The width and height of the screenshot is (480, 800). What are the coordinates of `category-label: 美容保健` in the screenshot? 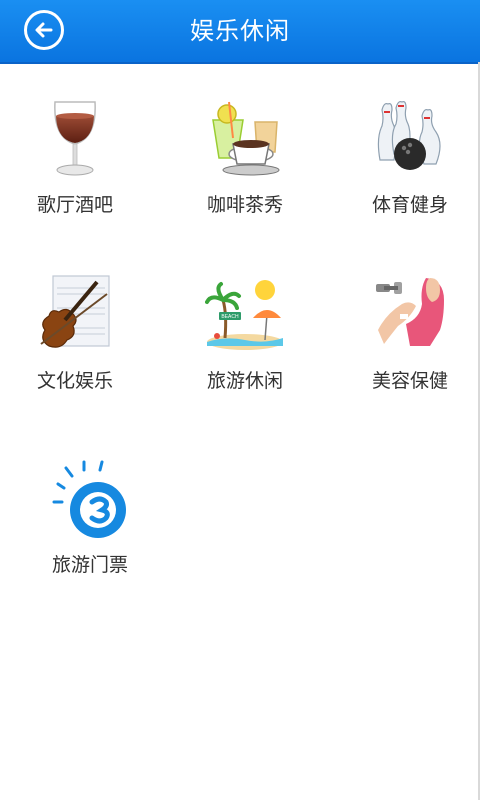 It's located at (409, 381).